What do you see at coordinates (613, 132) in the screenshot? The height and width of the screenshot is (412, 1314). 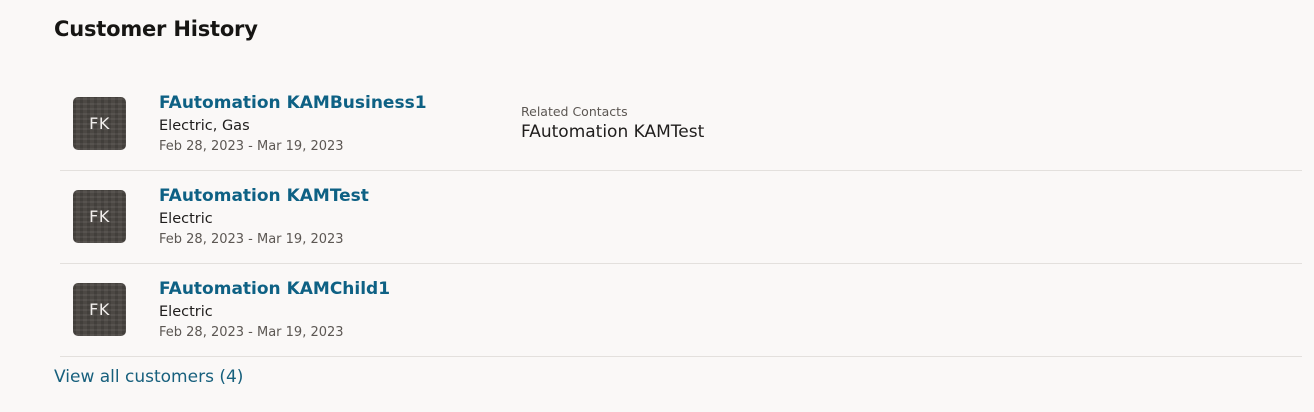 I see `related-contacts-value: FAutomation KAMTest` at bounding box center [613, 132].